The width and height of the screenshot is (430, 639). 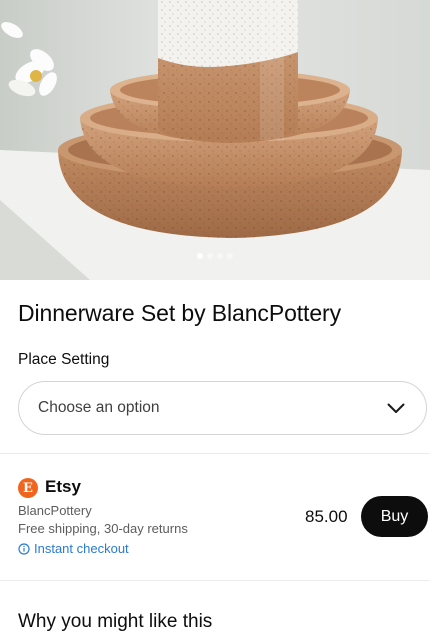 I want to click on store-name: Etsy, so click(x=63, y=487).